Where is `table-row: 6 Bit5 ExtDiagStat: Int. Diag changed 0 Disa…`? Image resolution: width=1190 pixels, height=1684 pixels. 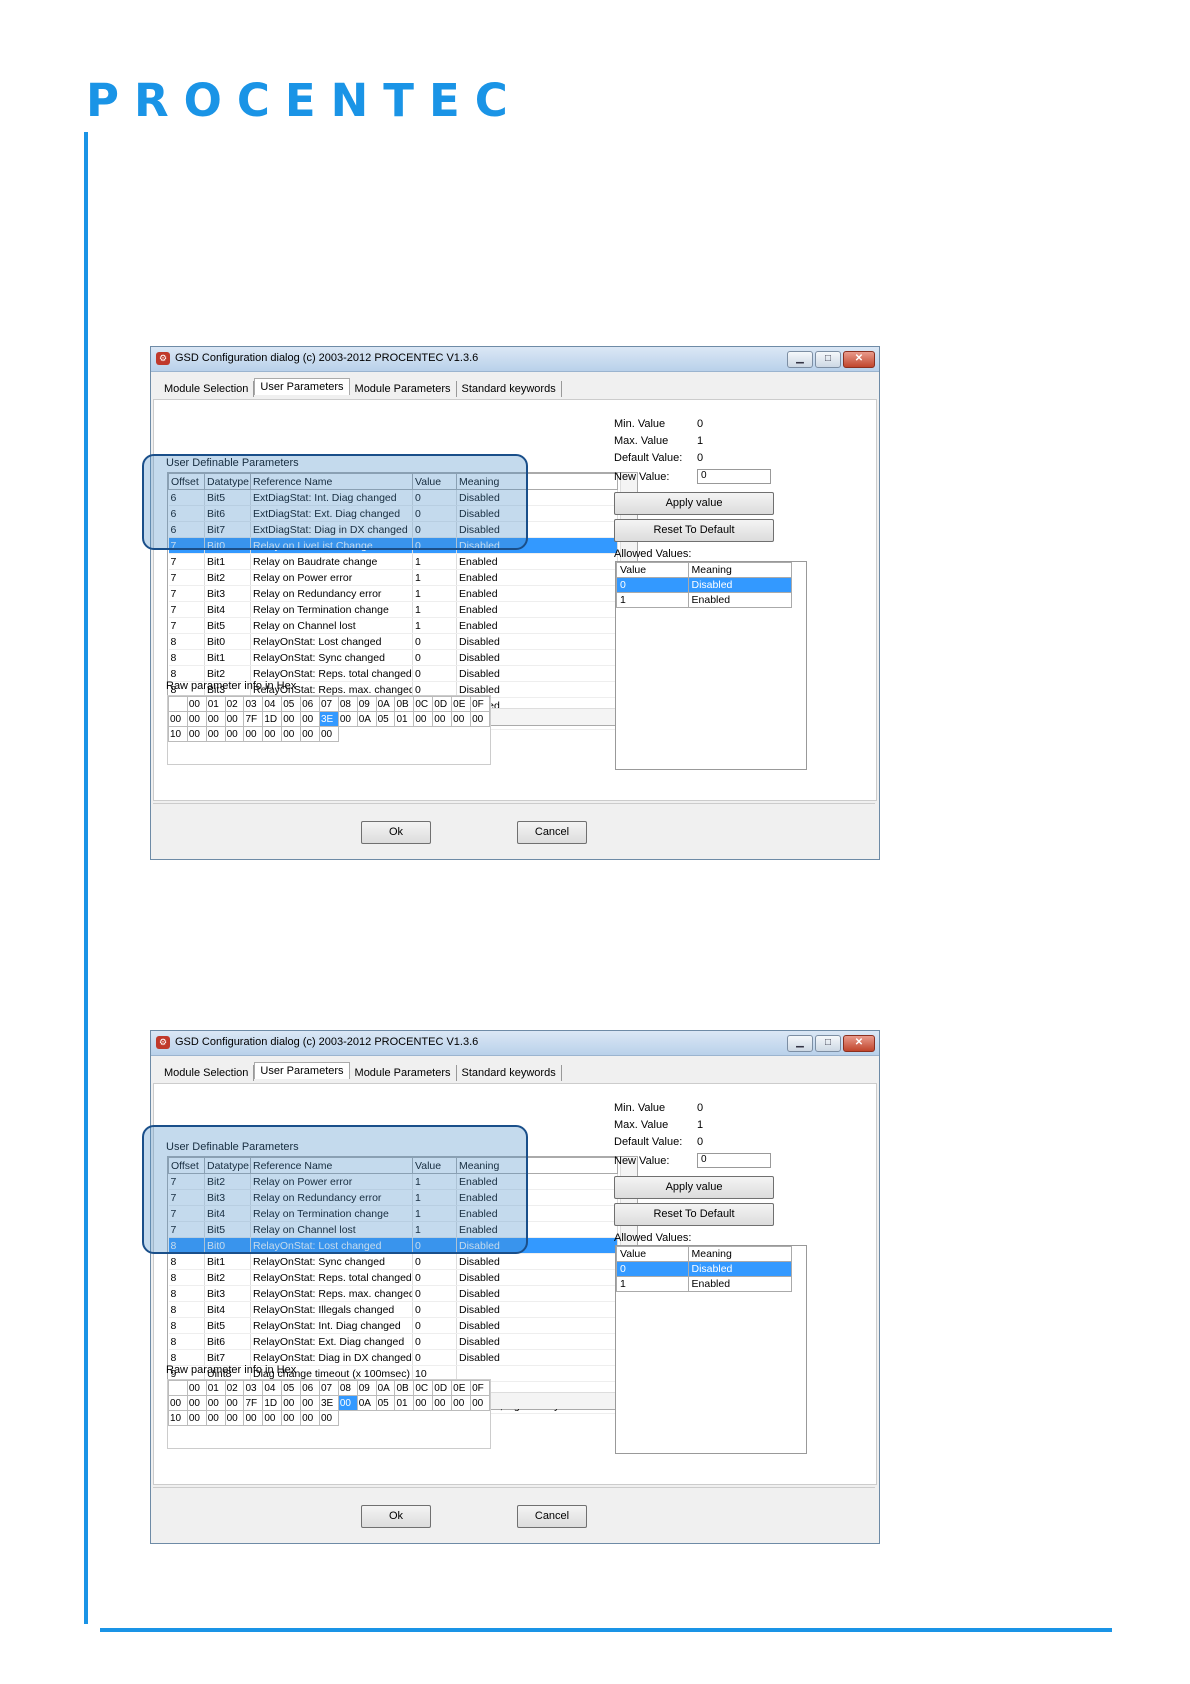 table-row: 6 Bit5 ExtDiagStat: Int. Diag changed 0 Disa… is located at coordinates (393, 497).